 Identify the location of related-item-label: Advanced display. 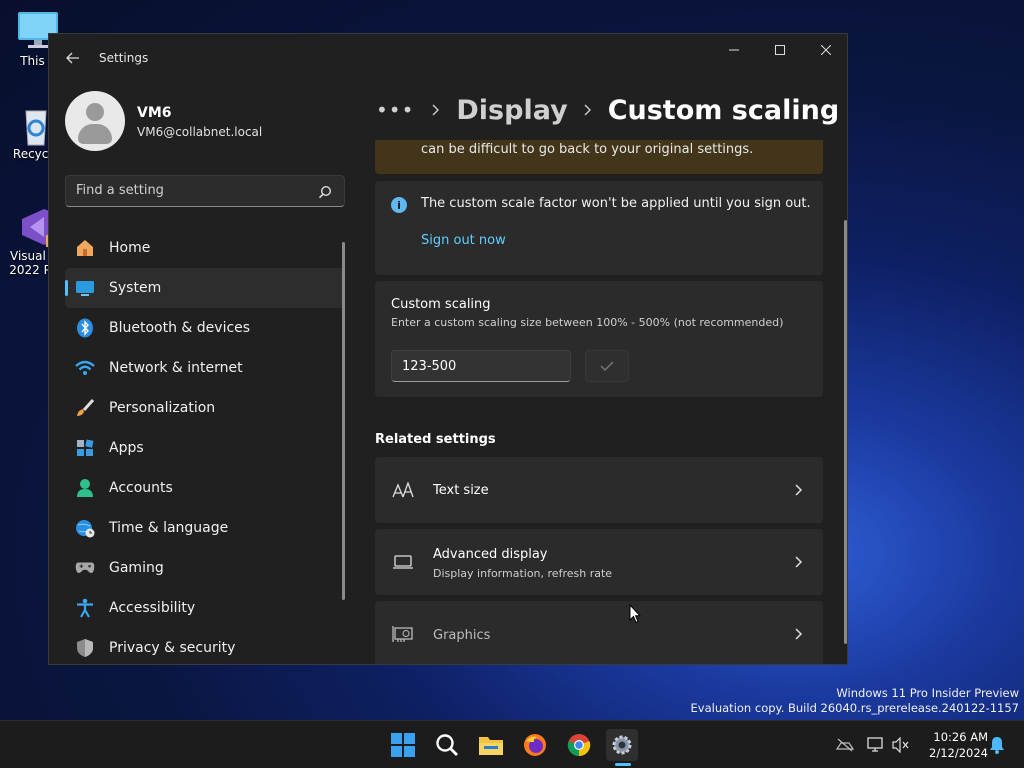
(490, 554).